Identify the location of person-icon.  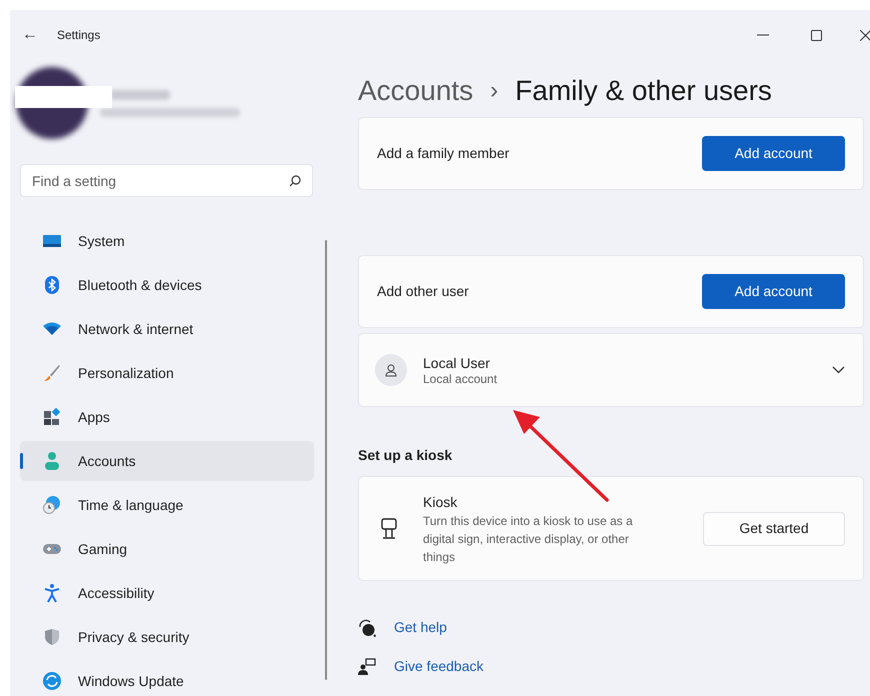
(52, 461).